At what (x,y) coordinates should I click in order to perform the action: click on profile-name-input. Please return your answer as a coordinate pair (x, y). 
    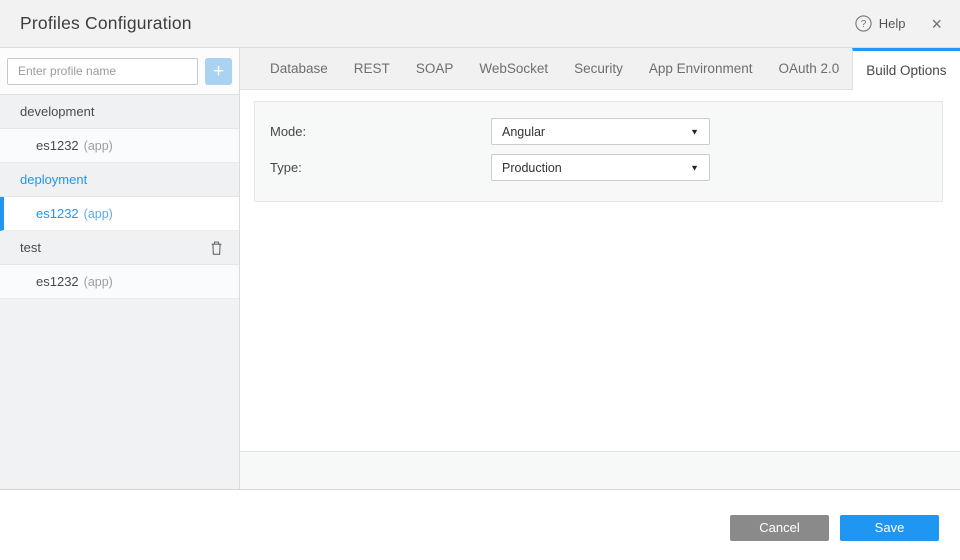
    Looking at the image, I should click on (102, 71).